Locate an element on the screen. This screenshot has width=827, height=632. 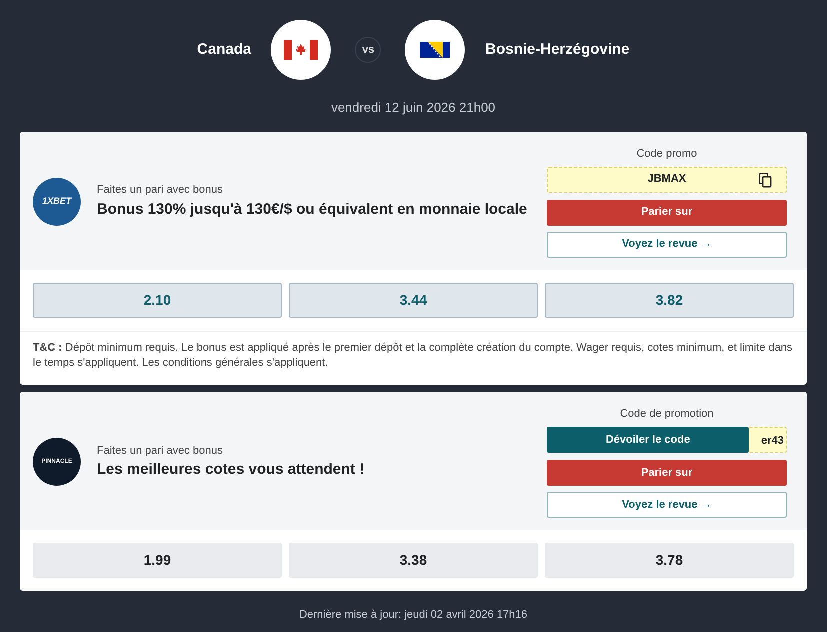
match-date: vendredi 12 juin 2026 21h00 is located at coordinates (413, 107).